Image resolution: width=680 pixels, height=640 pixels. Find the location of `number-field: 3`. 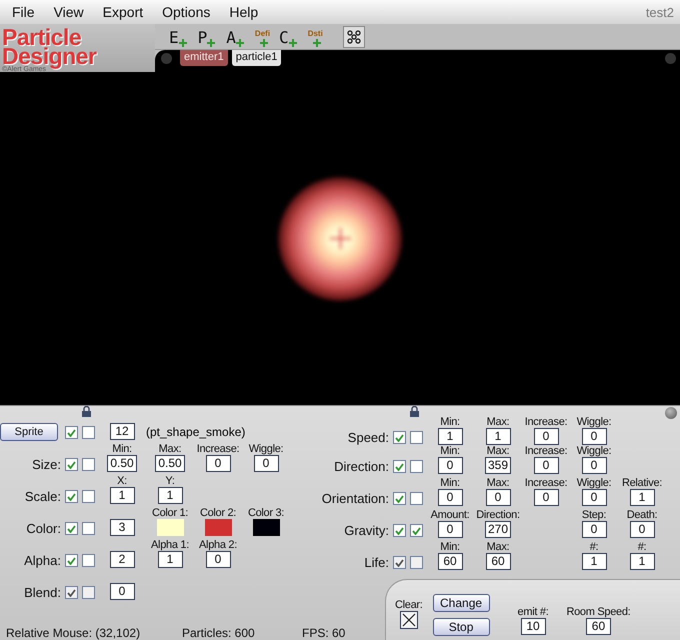

number-field: 3 is located at coordinates (122, 527).